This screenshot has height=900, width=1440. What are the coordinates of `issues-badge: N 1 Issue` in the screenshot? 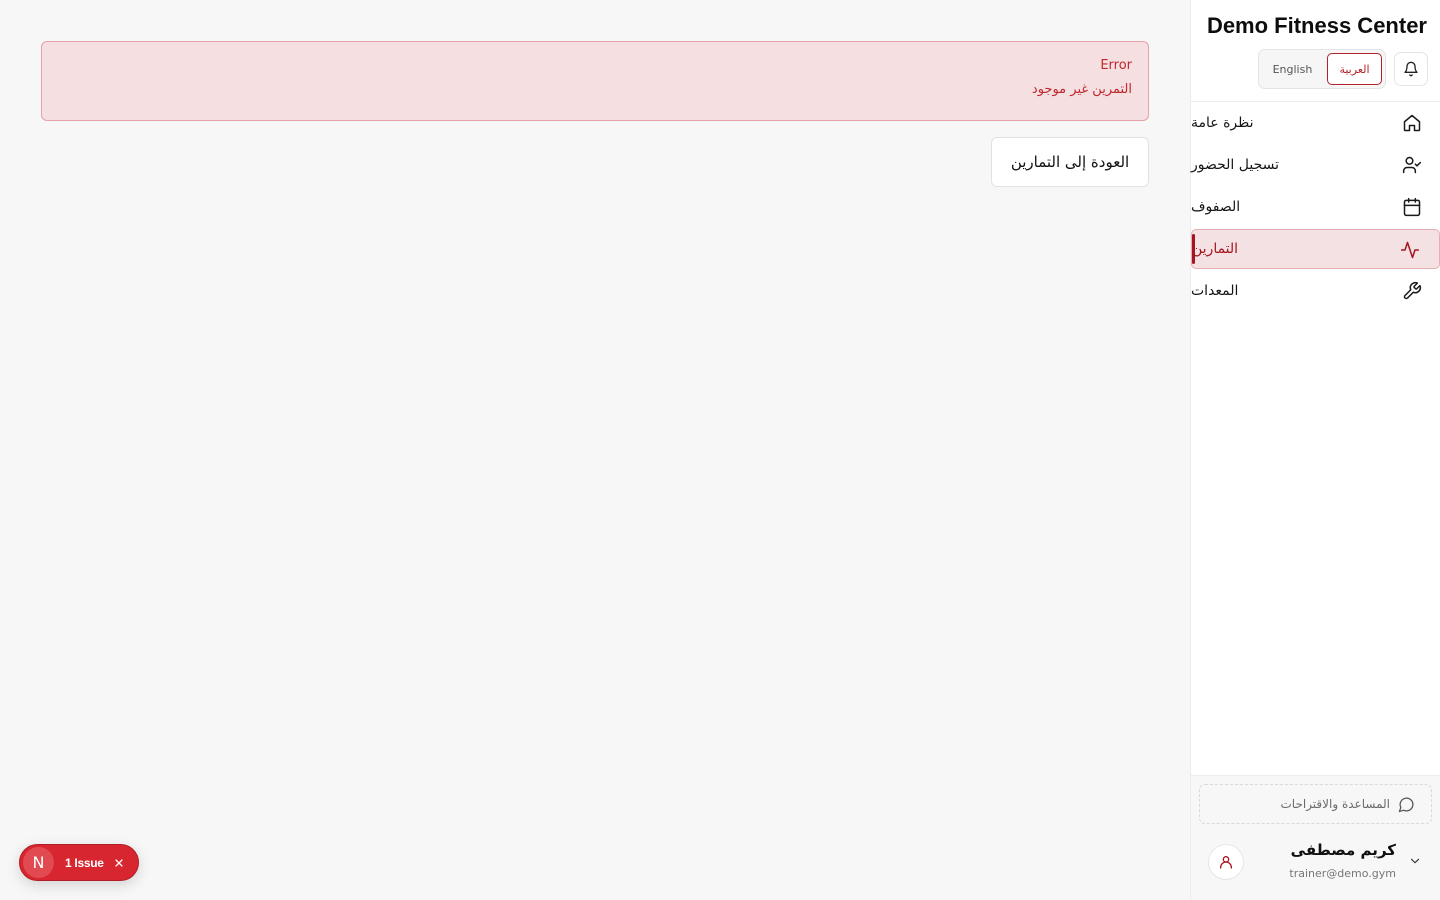 It's located at (79, 862).